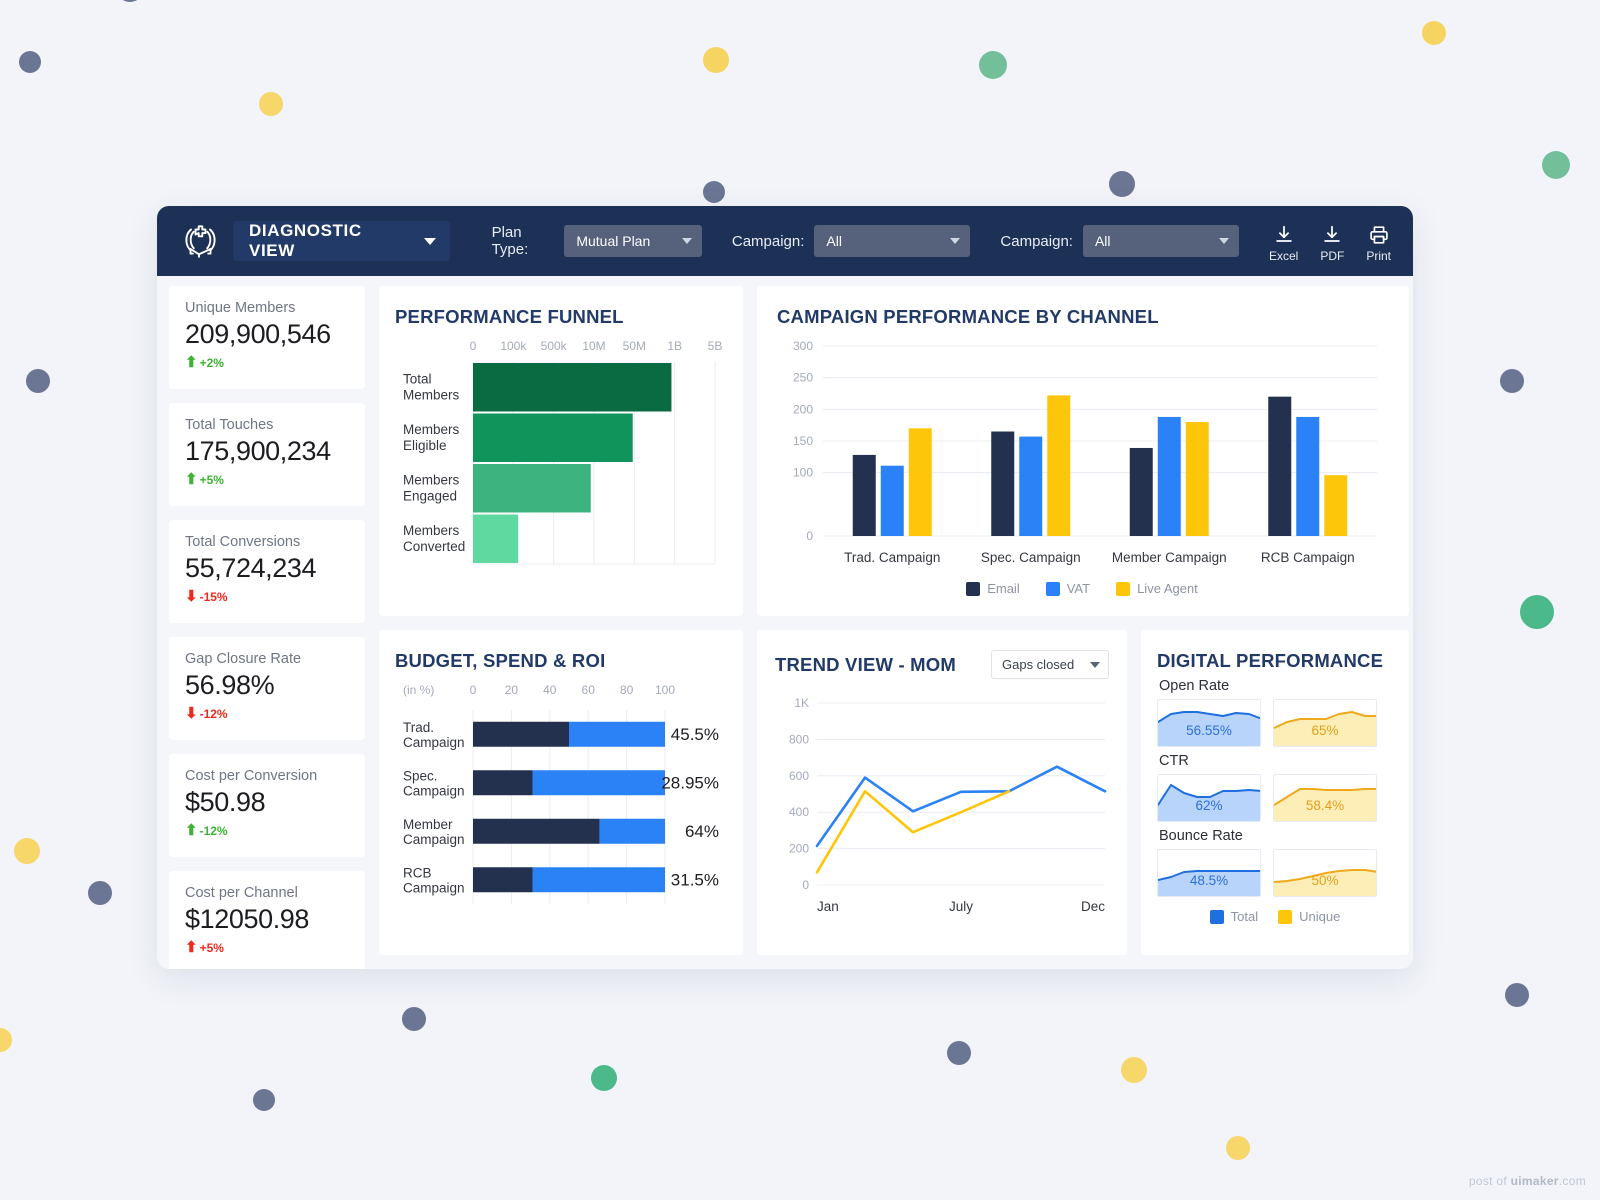 This screenshot has width=1600, height=1200. What do you see at coordinates (1050, 664) in the screenshot?
I see `trend-metric-select: Gaps closed` at bounding box center [1050, 664].